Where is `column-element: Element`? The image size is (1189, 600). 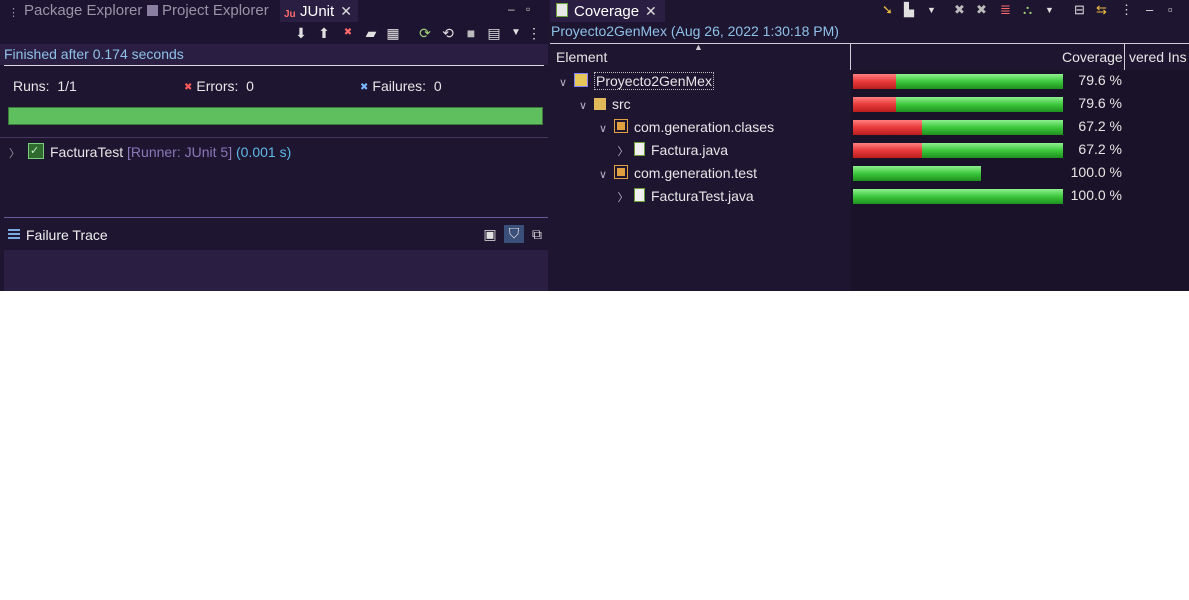 column-element: Element is located at coordinates (581, 57).